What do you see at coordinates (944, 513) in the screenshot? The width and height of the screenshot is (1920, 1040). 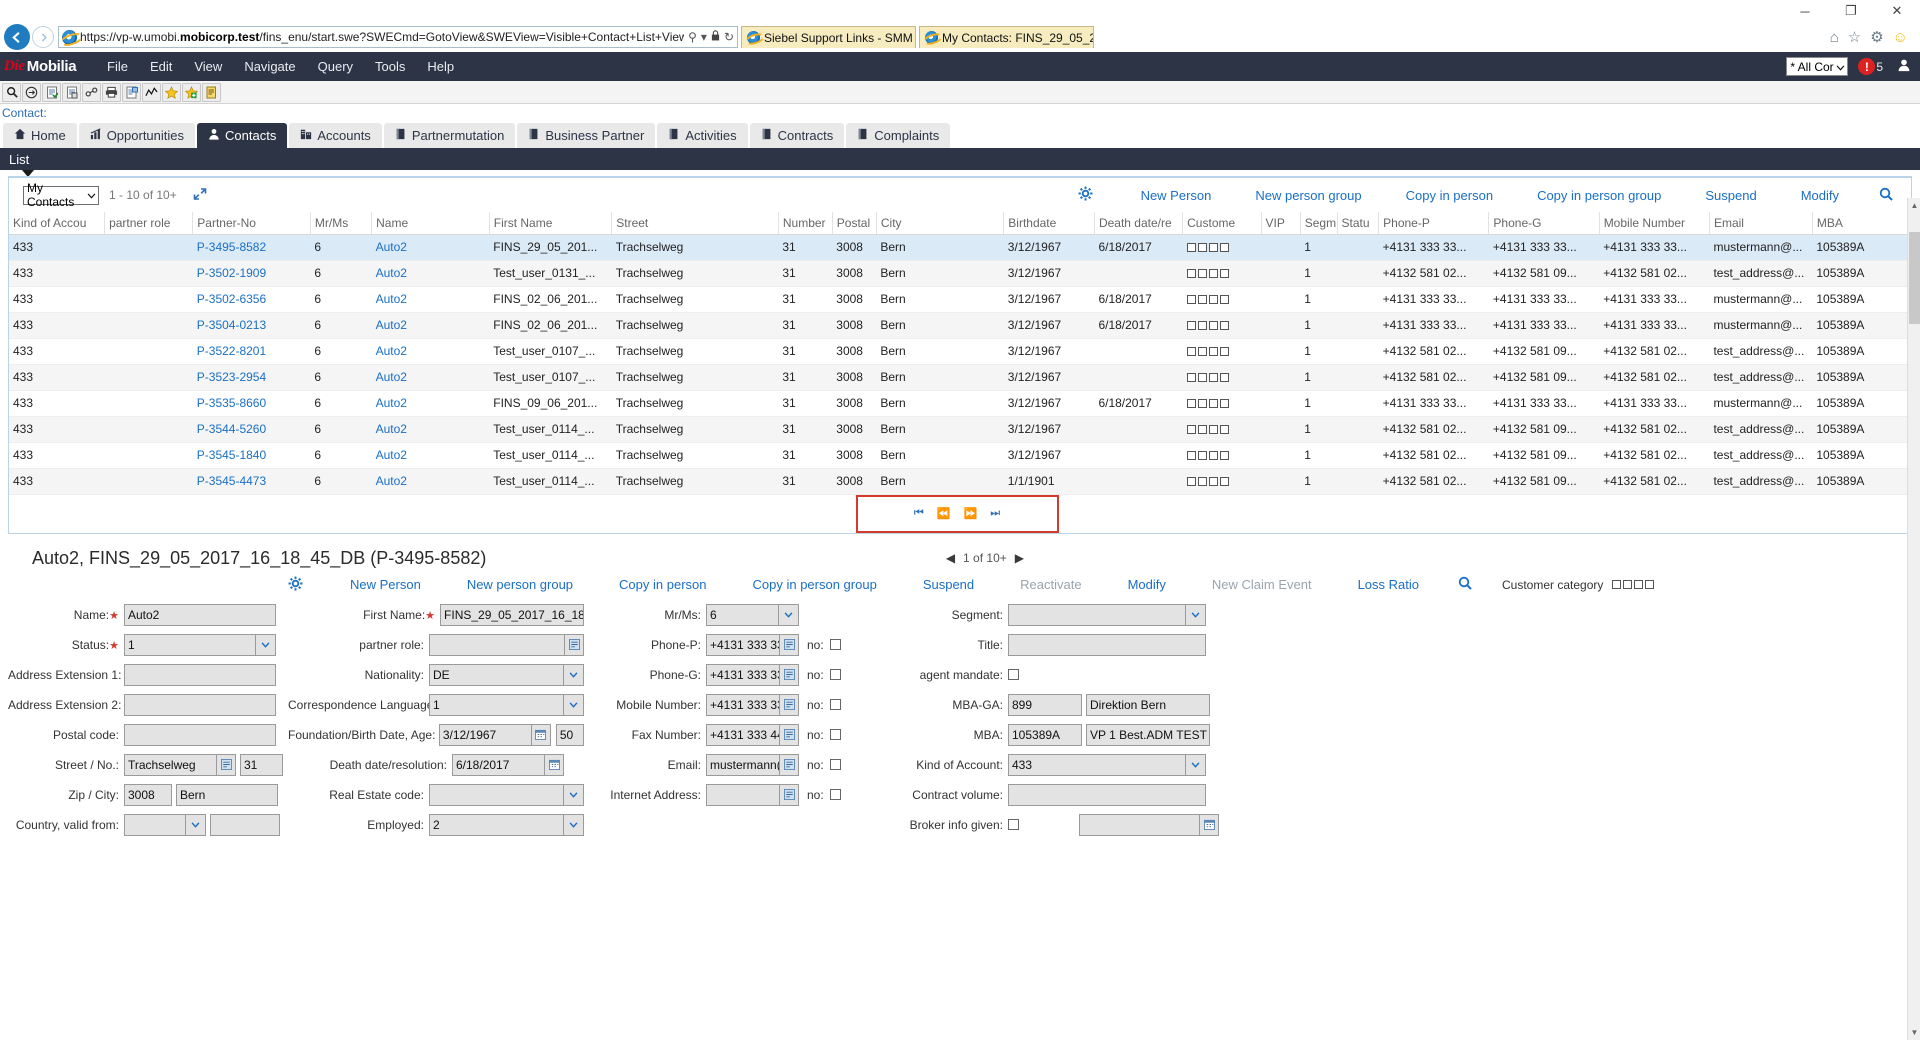 I see `pager-previous-button: ⏪` at bounding box center [944, 513].